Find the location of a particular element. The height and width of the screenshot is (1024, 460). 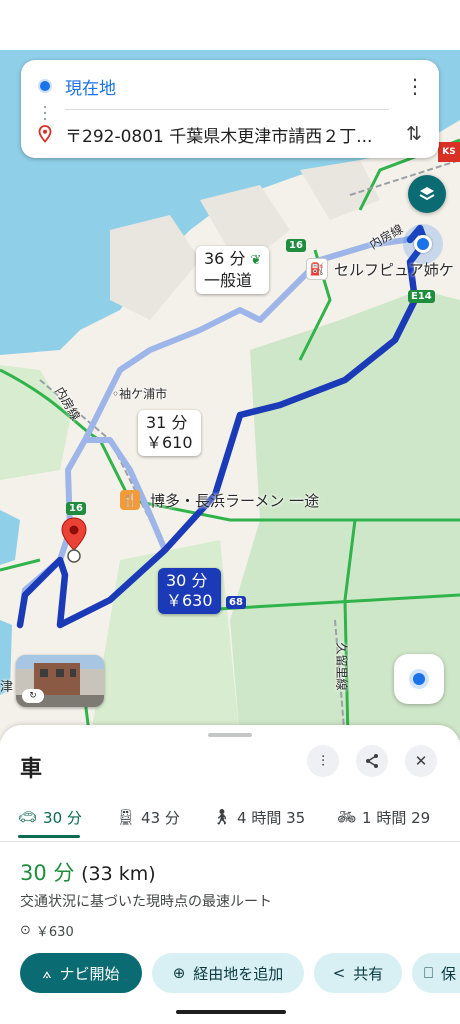

route-label-general-road: 36 分 ❦ 一般道 is located at coordinates (233, 270).